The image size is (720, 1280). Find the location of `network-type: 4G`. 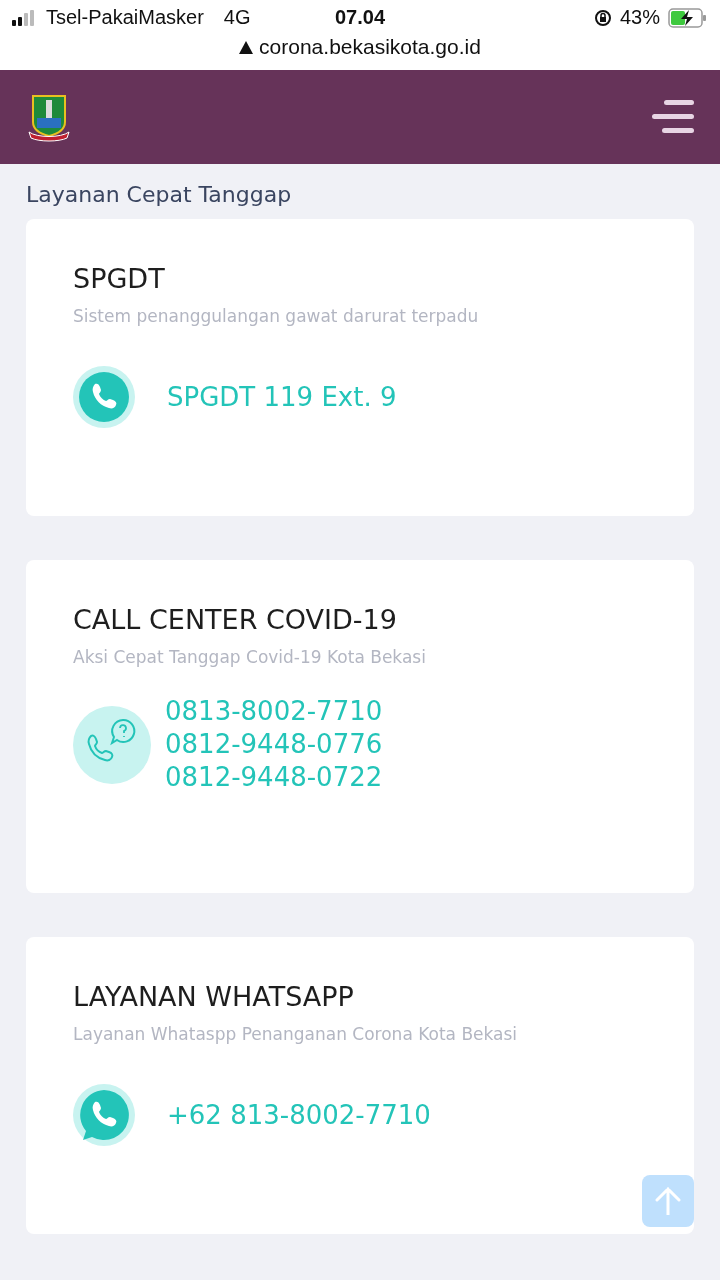

network-type: 4G is located at coordinates (237, 17).